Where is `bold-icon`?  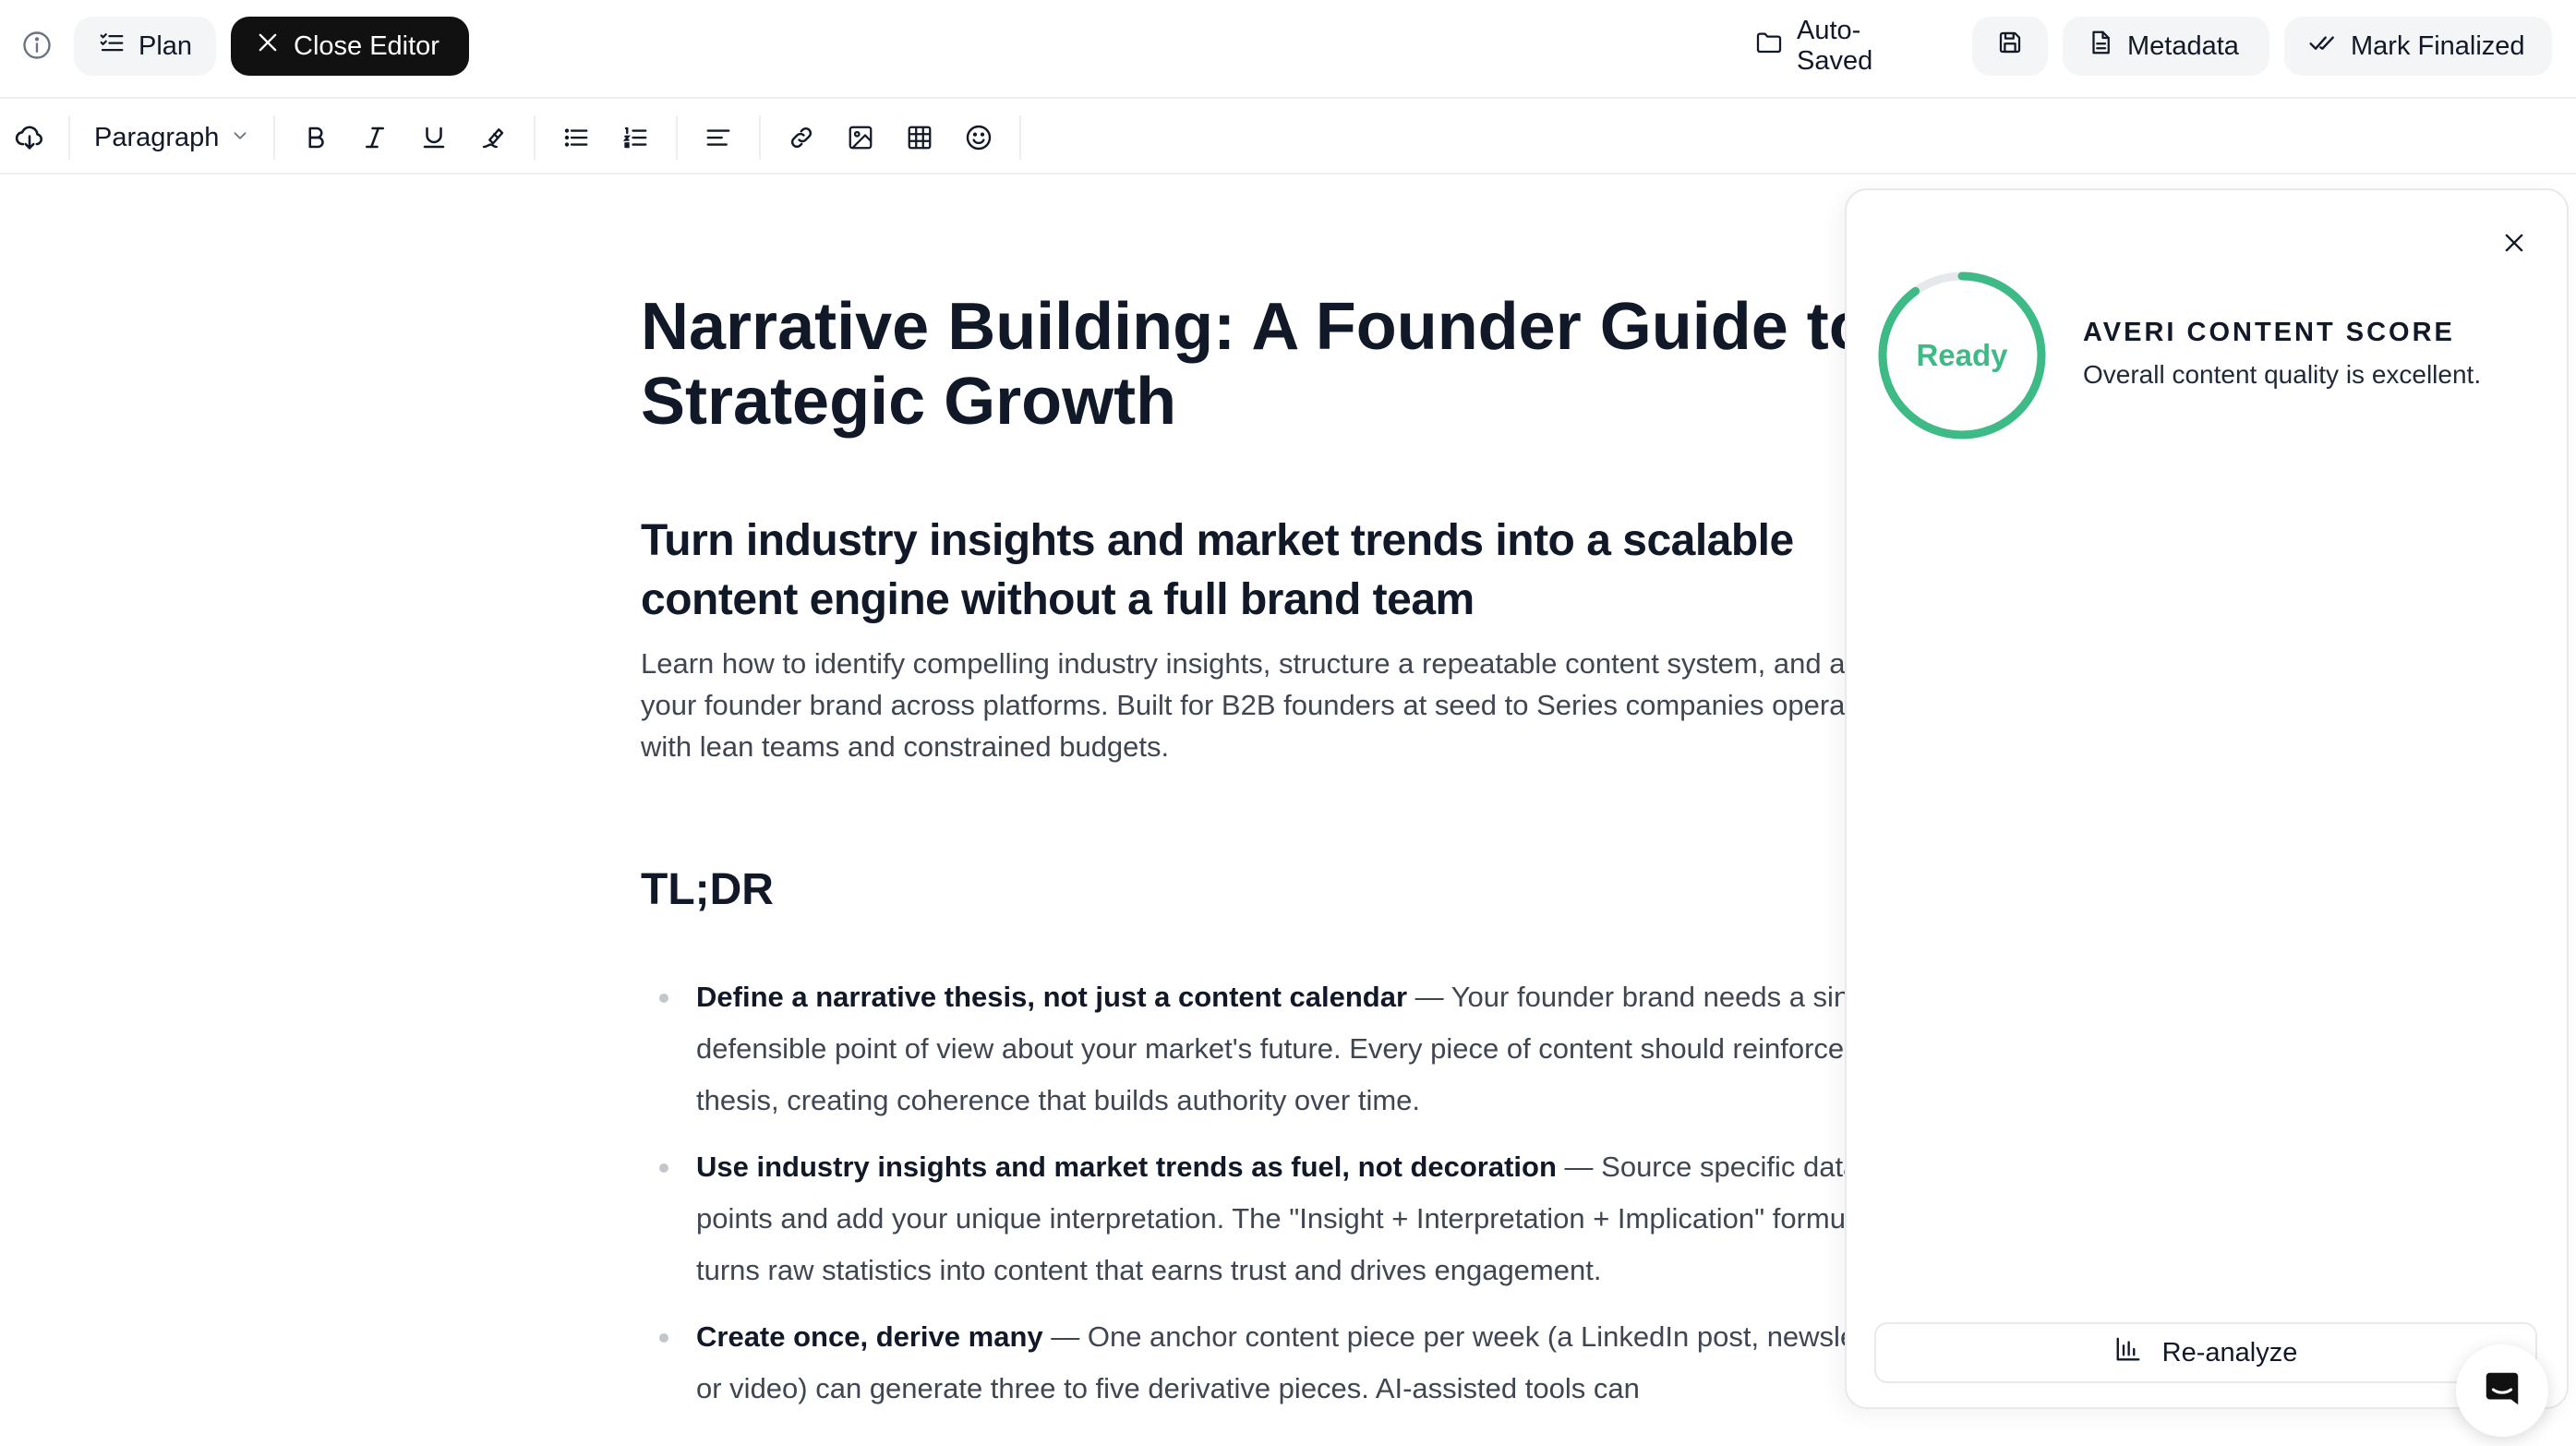
bold-icon is located at coordinates (315, 137).